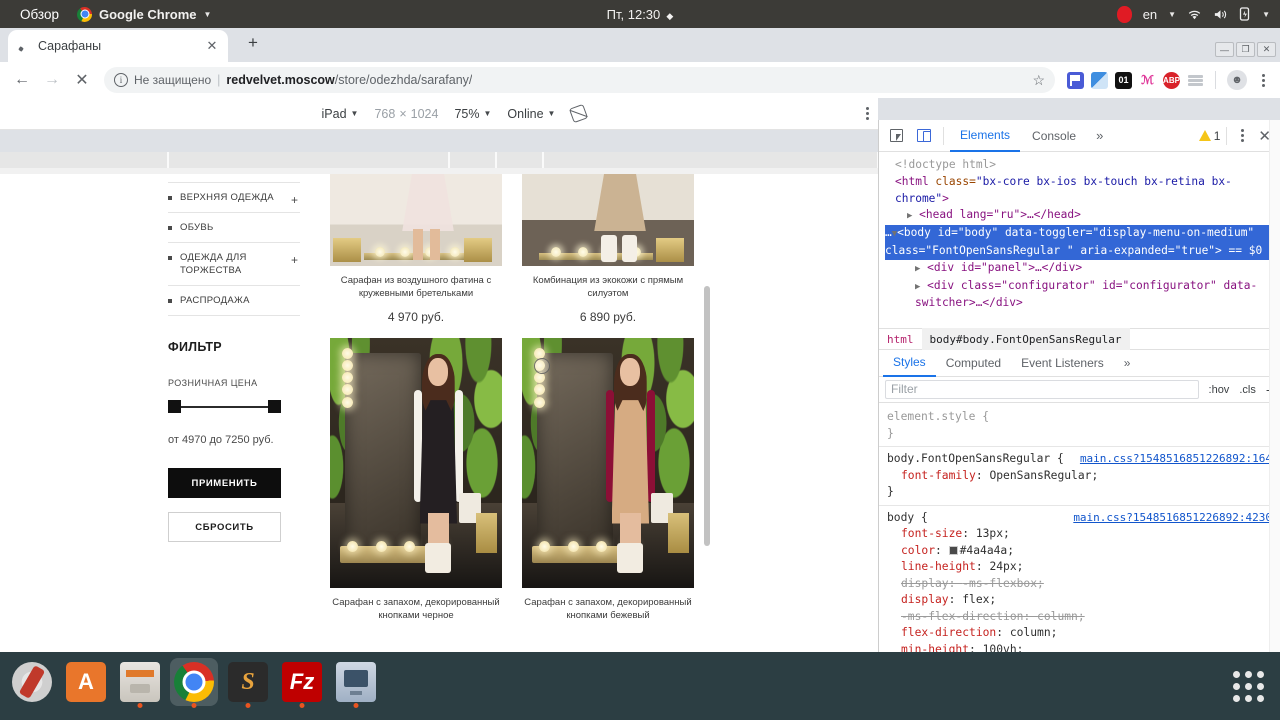 The image size is (1280, 720). What do you see at coordinates (234, 301) in the screenshot?
I see `category-item-sale: РАСПРОДАЖА` at bounding box center [234, 301].